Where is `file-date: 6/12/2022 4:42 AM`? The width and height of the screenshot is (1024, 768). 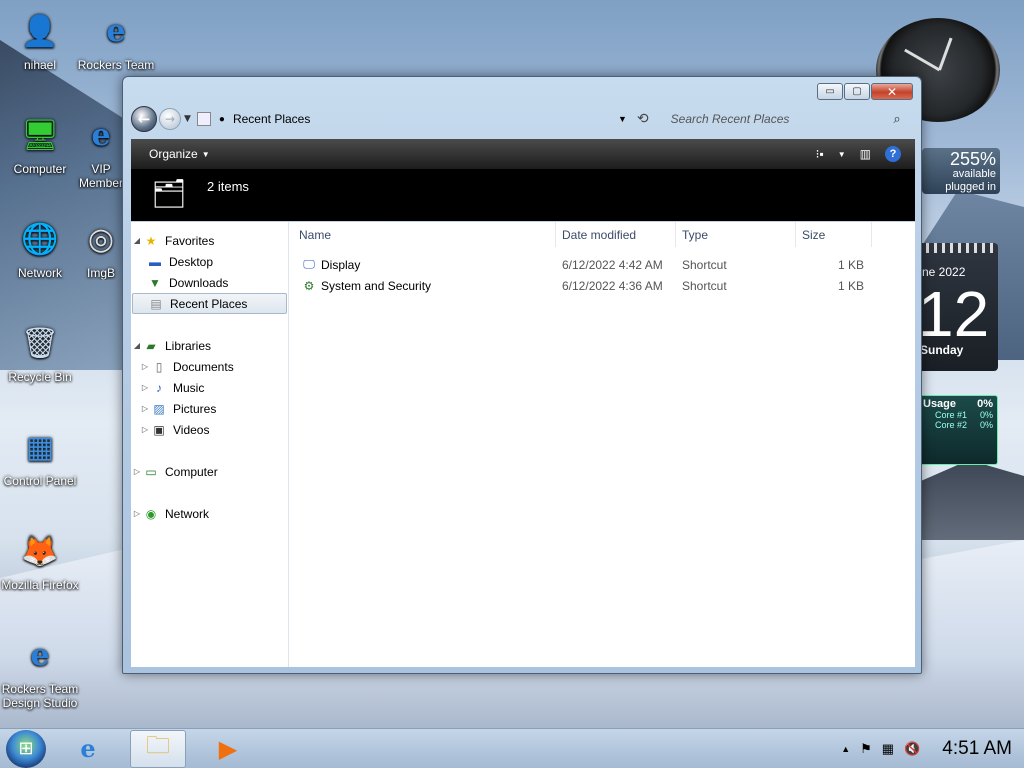 file-date: 6/12/2022 4:42 AM is located at coordinates (612, 264).